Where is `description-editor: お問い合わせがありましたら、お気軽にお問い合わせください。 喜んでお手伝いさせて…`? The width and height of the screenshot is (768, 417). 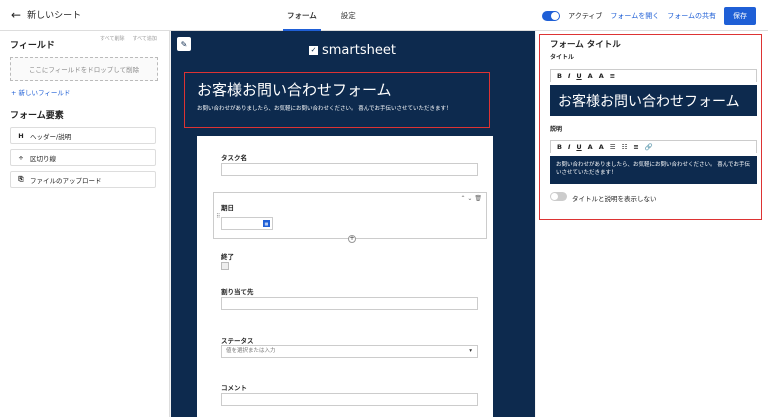 description-editor: お問い合わせがありましたら、お気軽にお問い合わせください。 喜んでお手伝いさせて… is located at coordinates (653, 170).